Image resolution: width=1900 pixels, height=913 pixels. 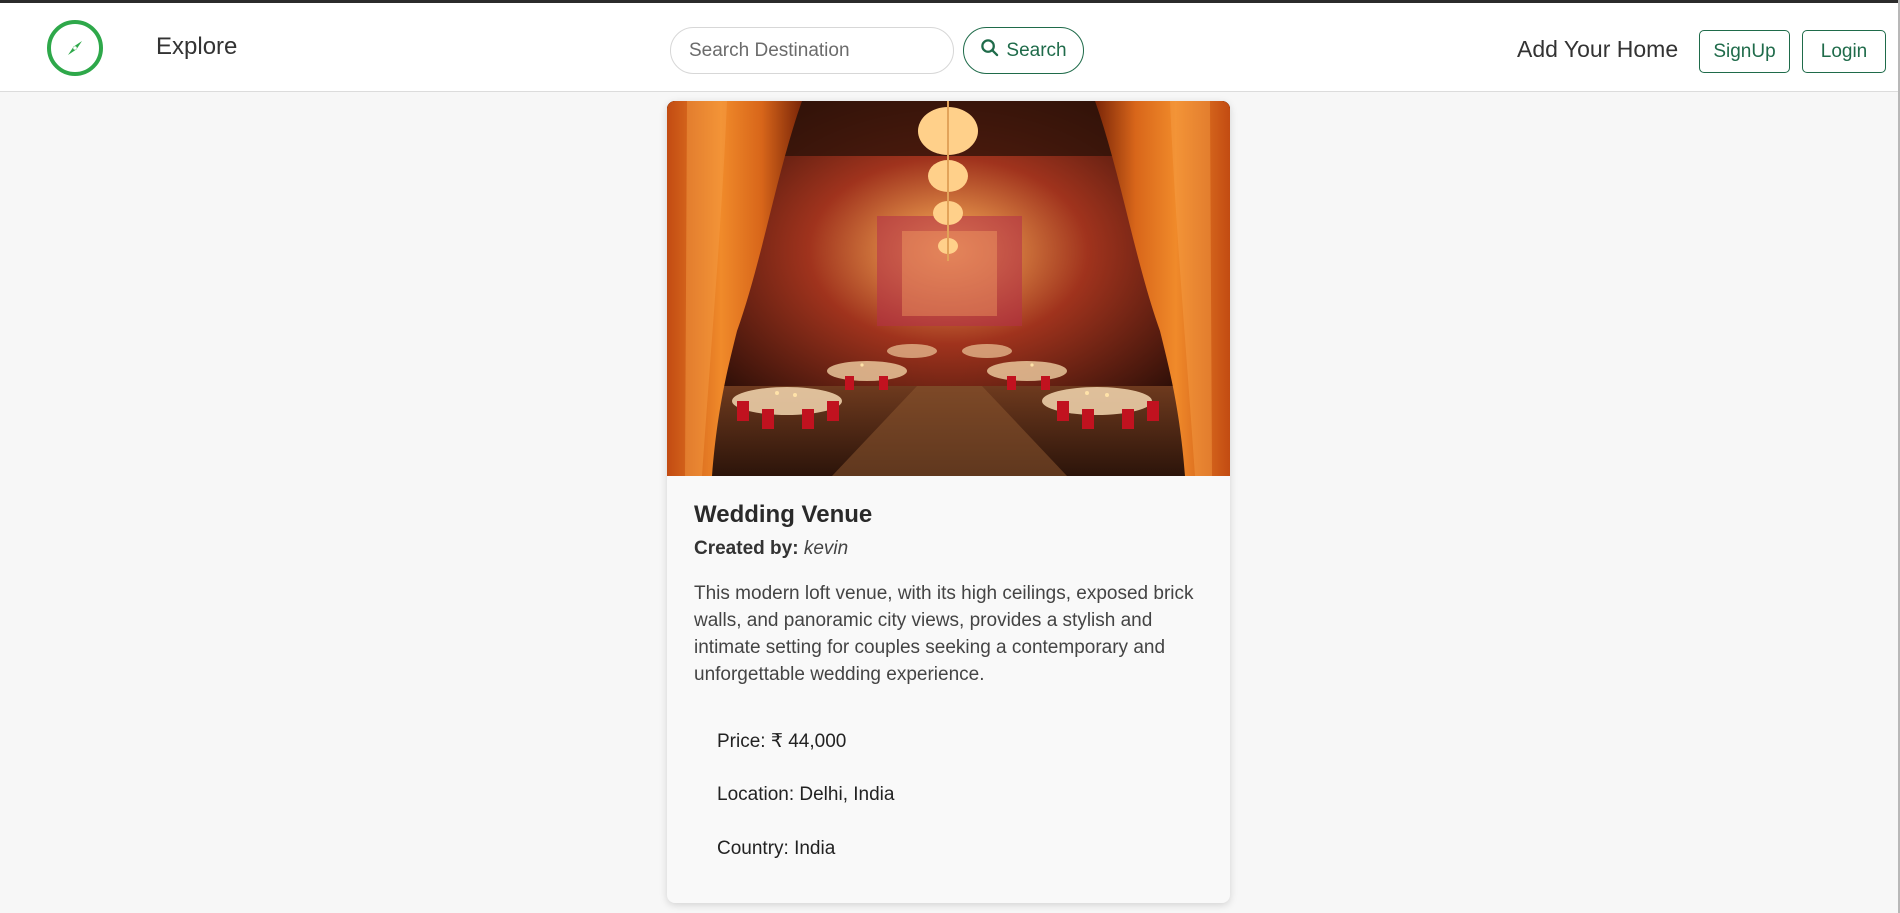 What do you see at coordinates (948, 288) in the screenshot?
I see `listing-image` at bounding box center [948, 288].